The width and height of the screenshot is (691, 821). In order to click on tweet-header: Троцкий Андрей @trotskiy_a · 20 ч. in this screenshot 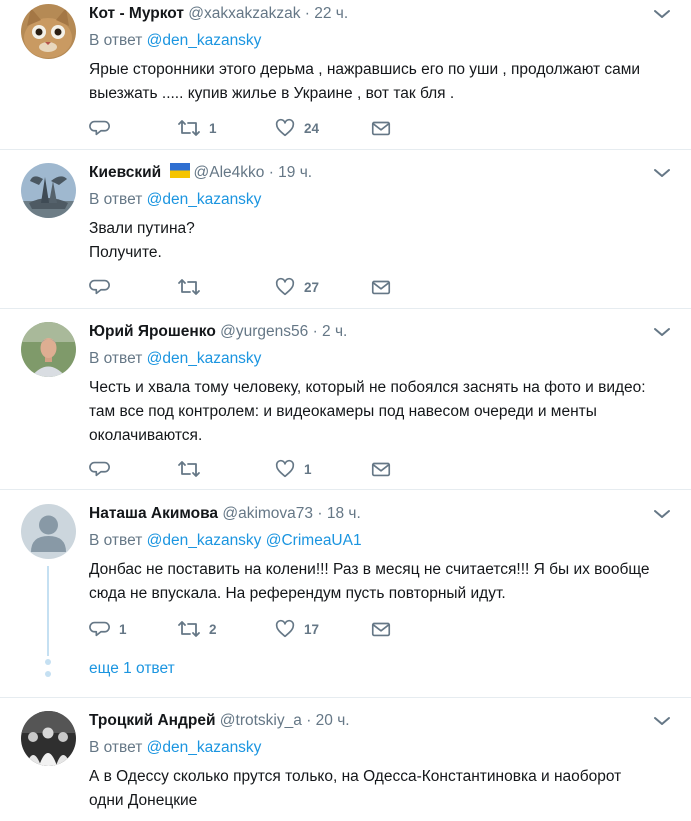, I will do `click(219, 720)`.